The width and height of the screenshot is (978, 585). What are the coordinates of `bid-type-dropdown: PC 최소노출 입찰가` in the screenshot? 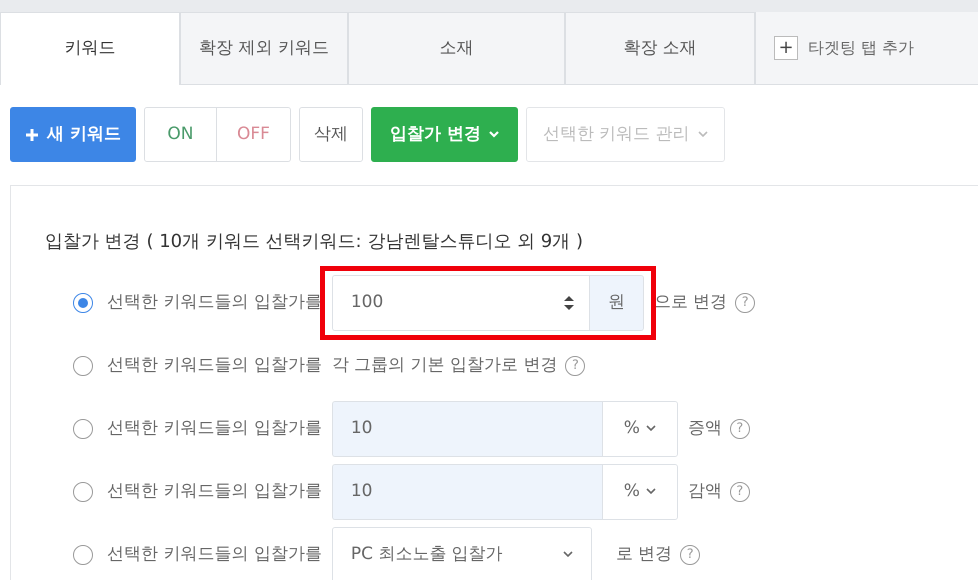 It's located at (462, 553).